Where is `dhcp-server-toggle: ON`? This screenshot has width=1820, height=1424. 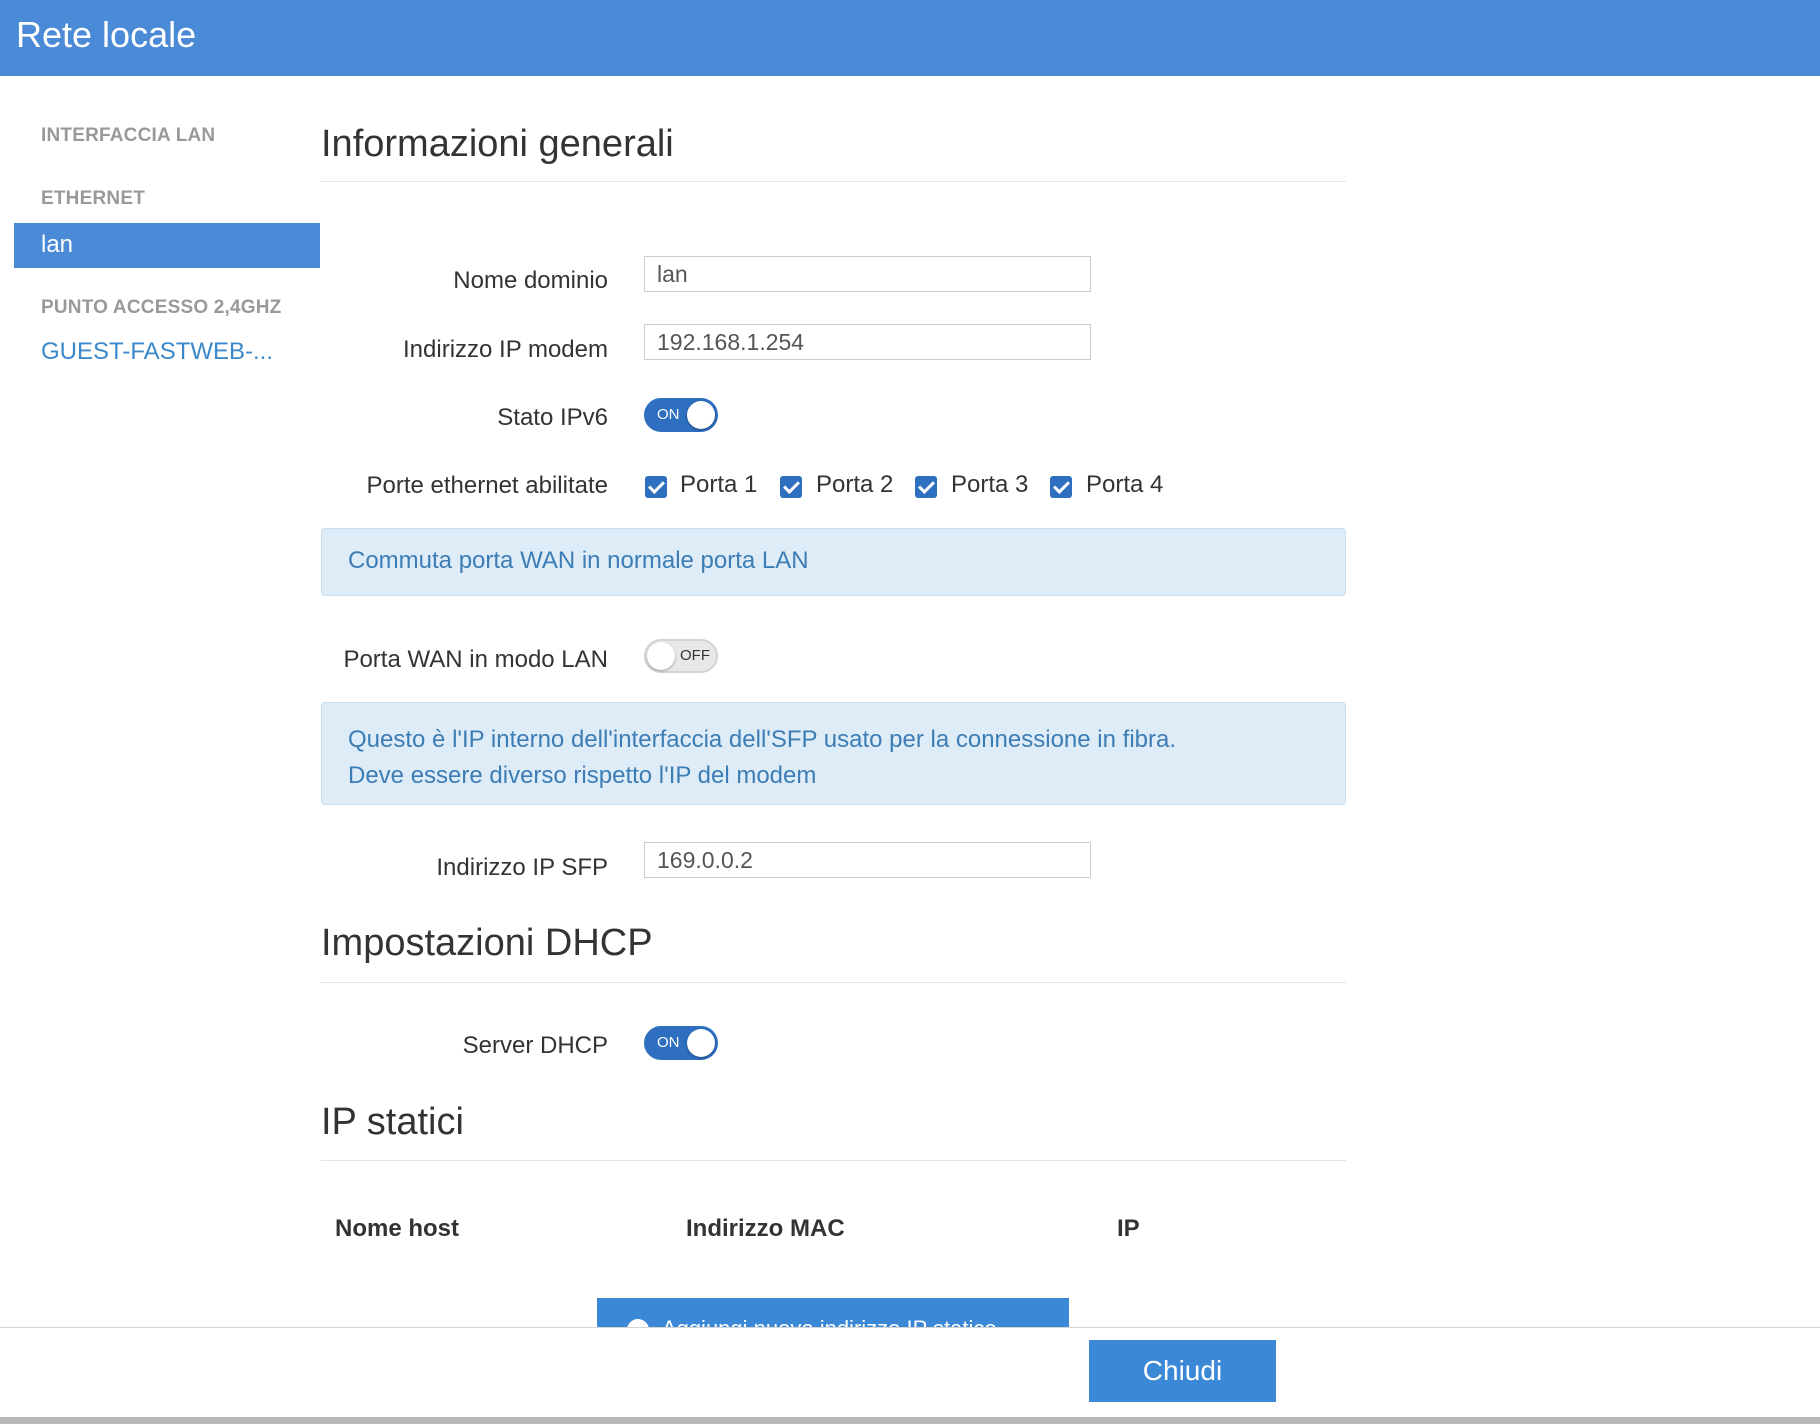 dhcp-server-toggle: ON is located at coordinates (681, 1043).